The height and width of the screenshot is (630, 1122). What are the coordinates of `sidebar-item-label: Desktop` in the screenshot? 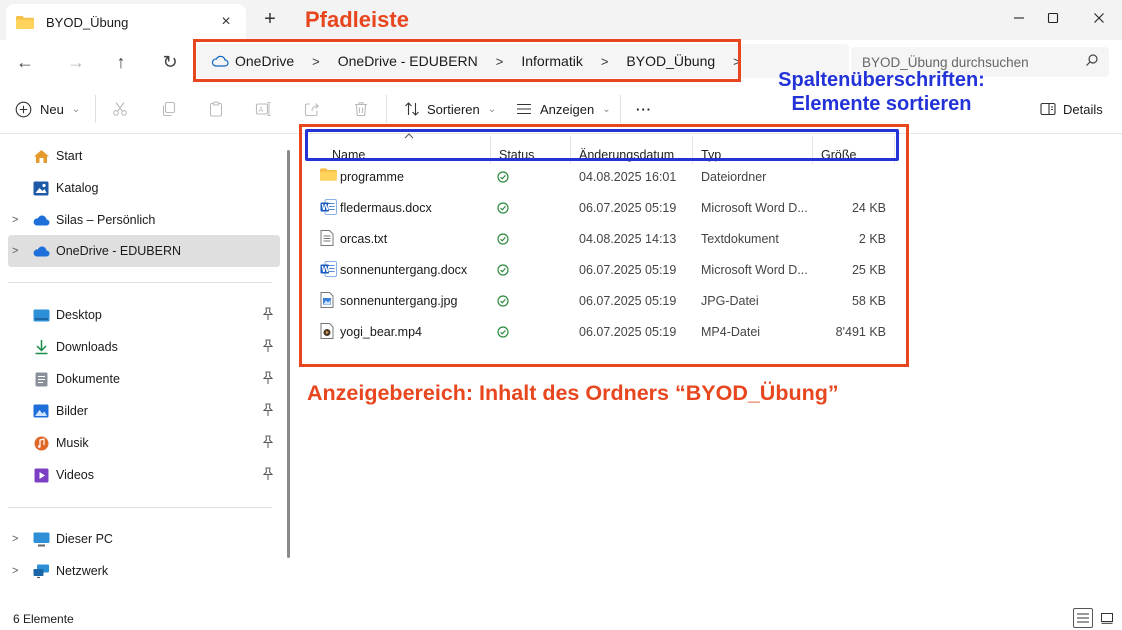 It's located at (79, 315).